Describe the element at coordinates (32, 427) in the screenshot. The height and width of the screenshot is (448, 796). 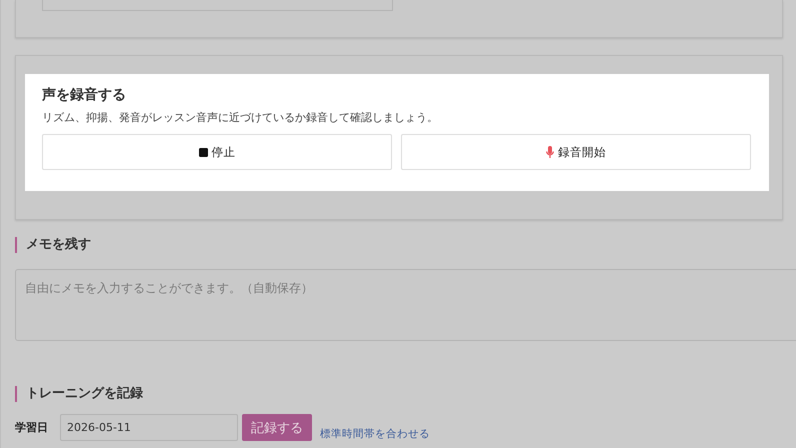
I see `date-label: 学習日` at that location.